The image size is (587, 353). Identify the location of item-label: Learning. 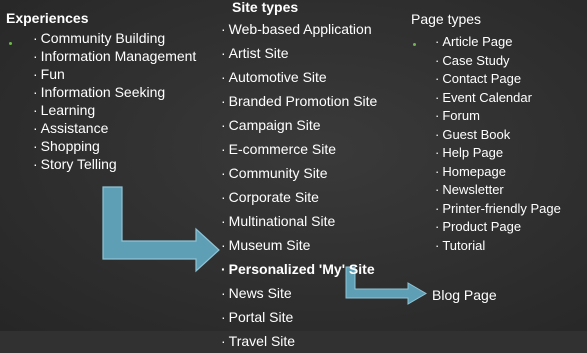
(68, 110).